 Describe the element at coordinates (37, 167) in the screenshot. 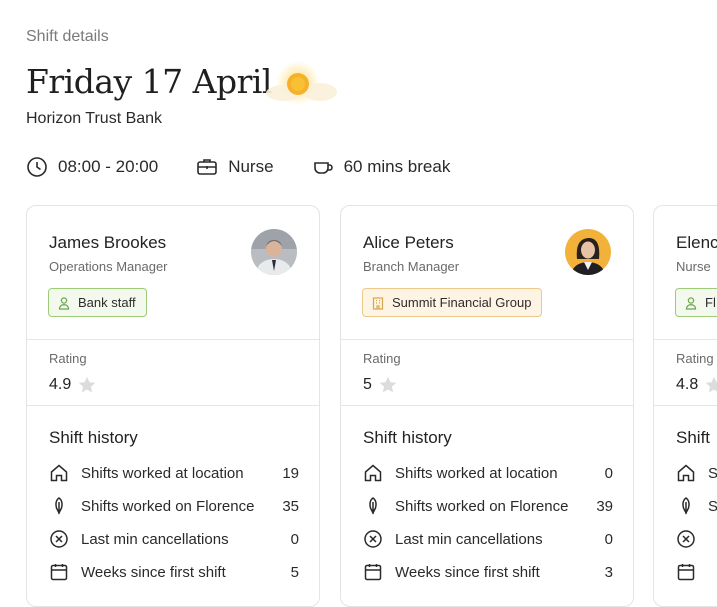

I see `clock-icon` at that location.